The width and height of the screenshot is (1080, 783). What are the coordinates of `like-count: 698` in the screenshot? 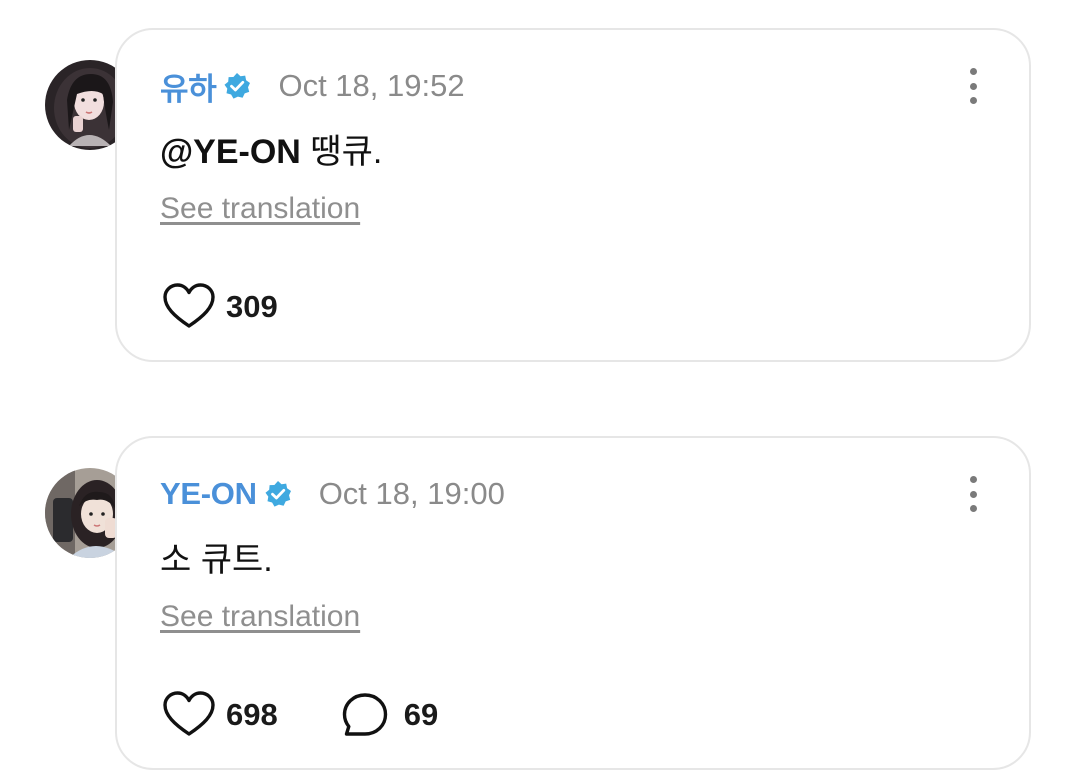 It's located at (252, 714).